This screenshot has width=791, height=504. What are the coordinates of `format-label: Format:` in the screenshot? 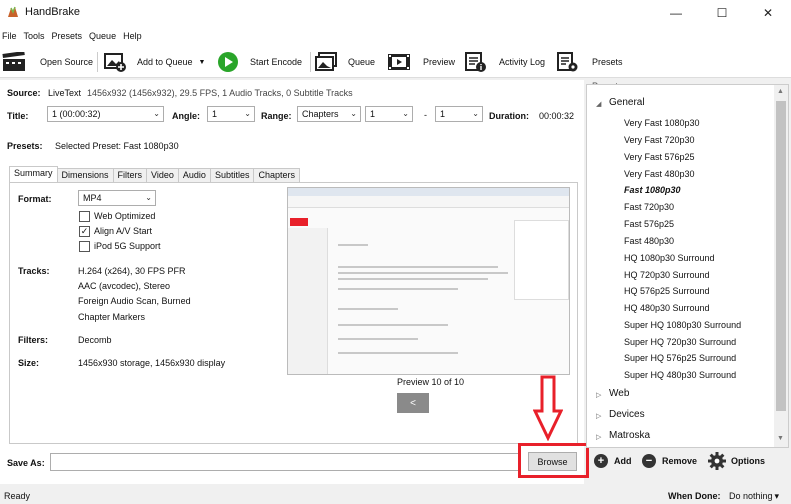 It's located at (35, 199).